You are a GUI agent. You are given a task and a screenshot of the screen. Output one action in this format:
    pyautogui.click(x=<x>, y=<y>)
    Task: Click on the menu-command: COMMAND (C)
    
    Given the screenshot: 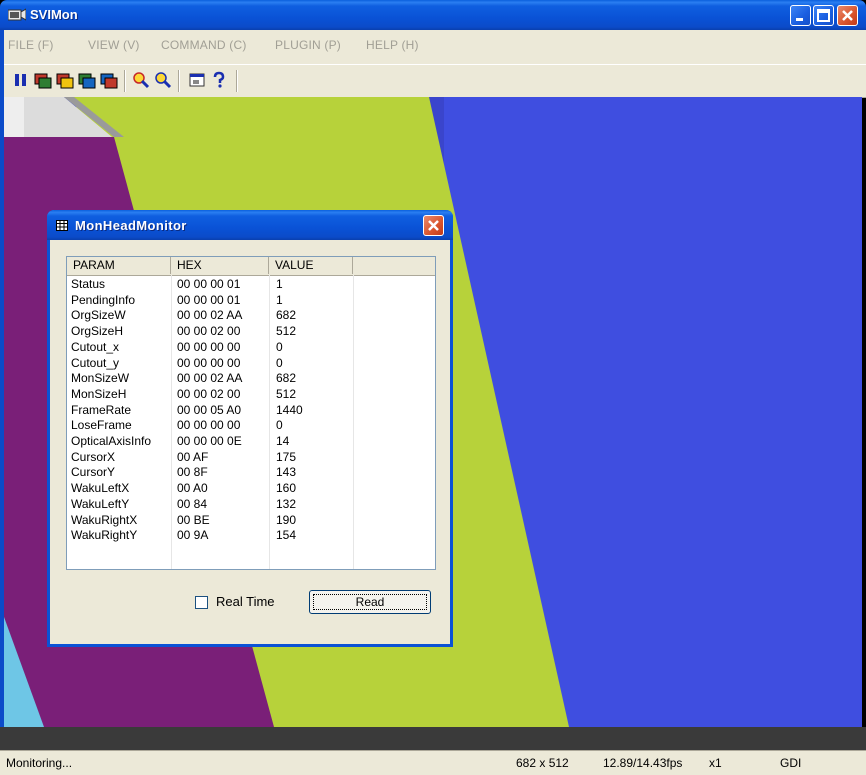 What is the action you would take?
    pyautogui.click(x=204, y=45)
    